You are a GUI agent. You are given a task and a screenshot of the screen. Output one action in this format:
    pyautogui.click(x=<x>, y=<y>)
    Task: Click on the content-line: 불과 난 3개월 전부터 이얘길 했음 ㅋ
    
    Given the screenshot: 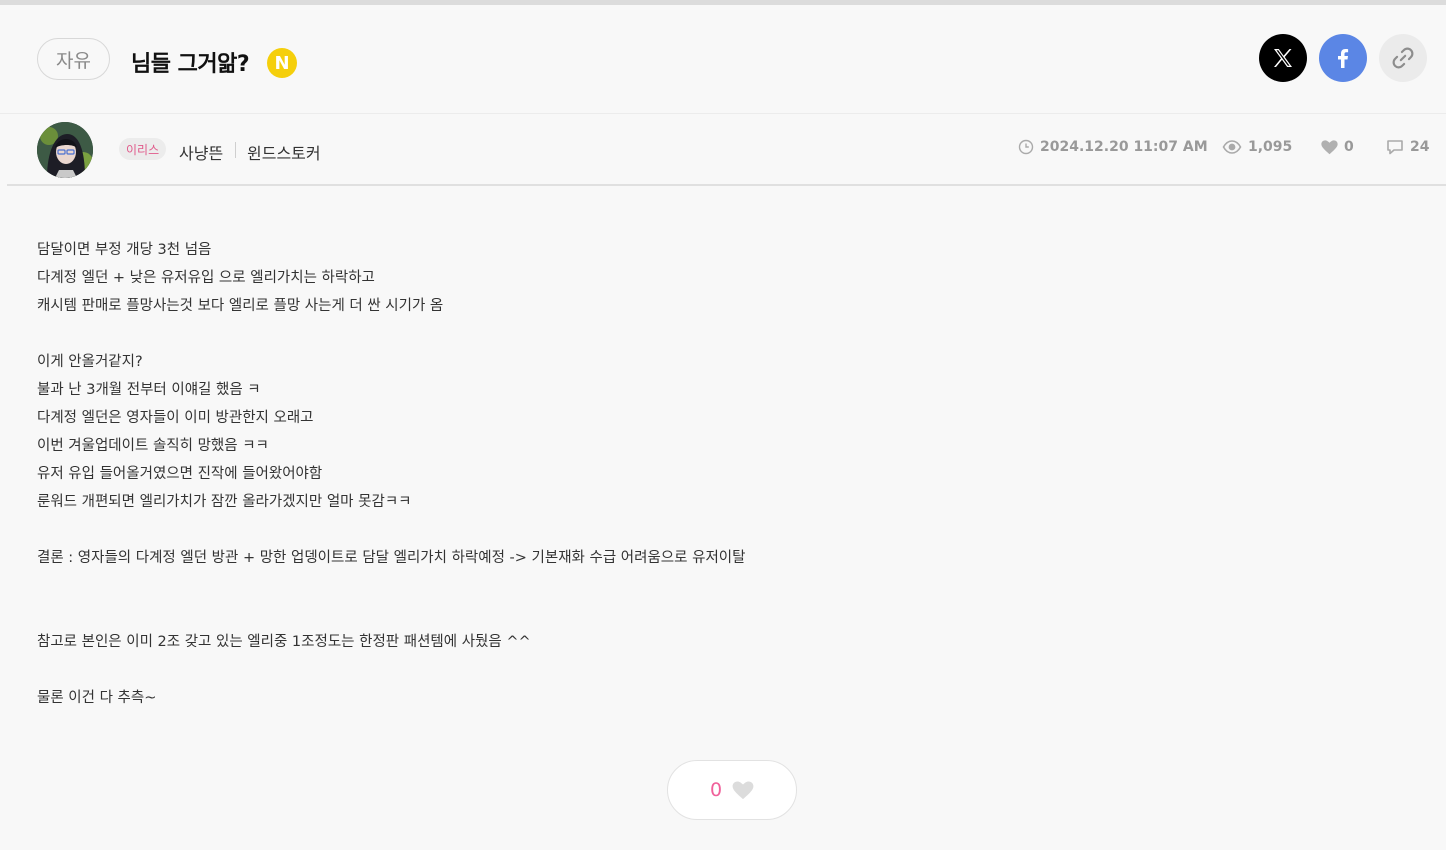 What is the action you would take?
    pyautogui.click(x=149, y=390)
    